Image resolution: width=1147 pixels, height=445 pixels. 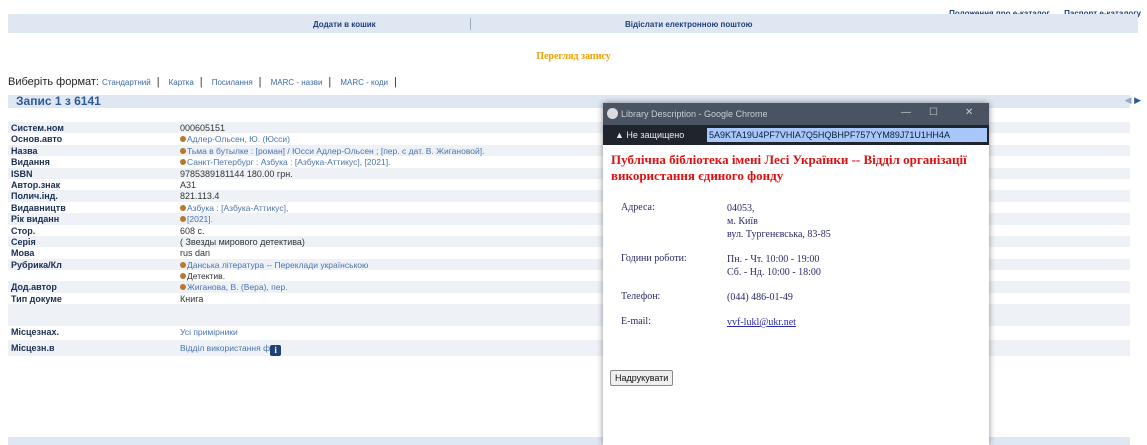 What do you see at coordinates (36, 298) in the screenshot?
I see `field-label: Тип докуме` at bounding box center [36, 298].